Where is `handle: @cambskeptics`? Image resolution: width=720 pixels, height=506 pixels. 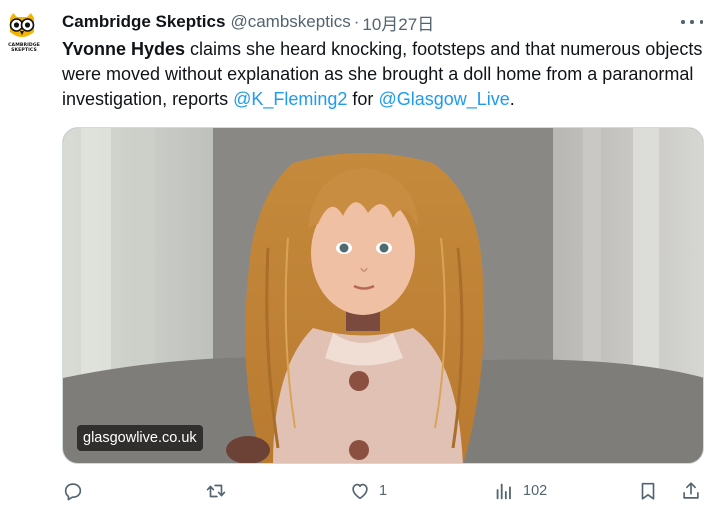 handle: @cambskeptics is located at coordinates (290, 22).